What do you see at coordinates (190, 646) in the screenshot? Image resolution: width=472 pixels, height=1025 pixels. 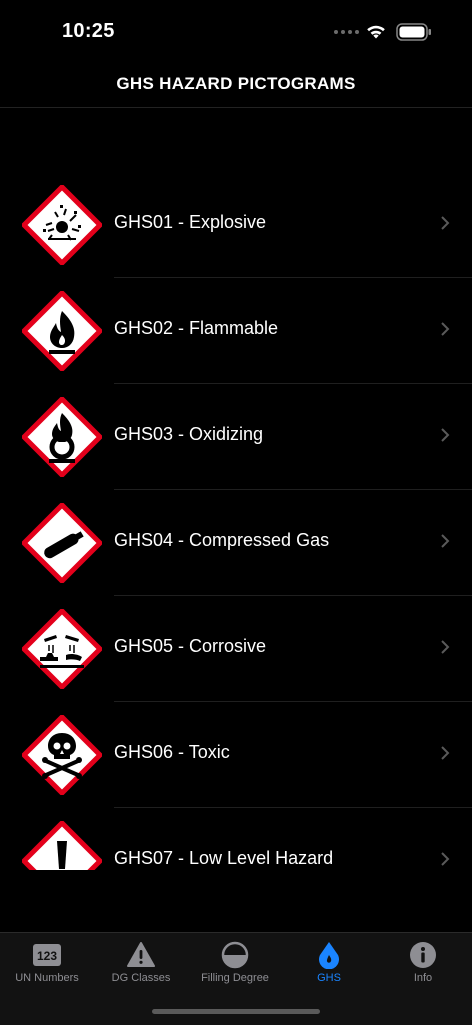 I see `list-item-label: GHS05 - Corrosive` at bounding box center [190, 646].